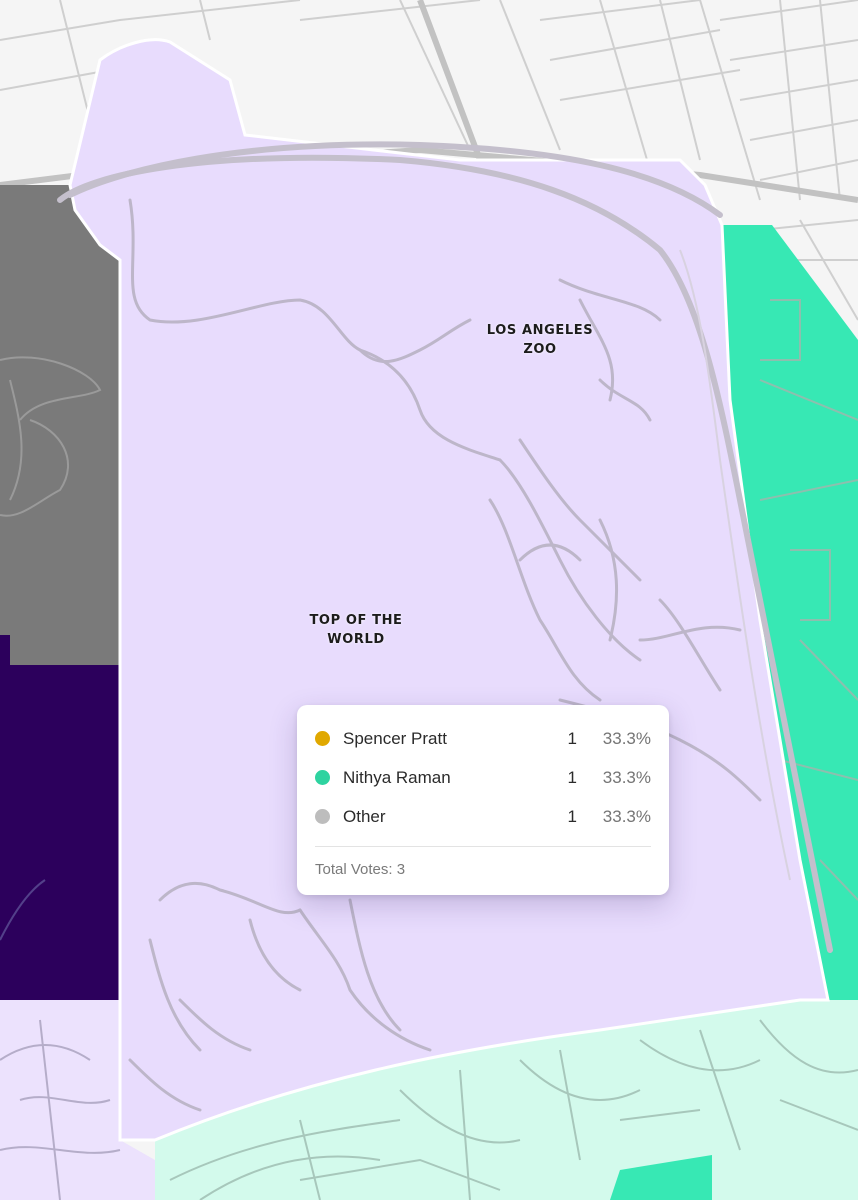 The width and height of the screenshot is (858, 1200). Describe the element at coordinates (360, 869) in the screenshot. I see `total-votes: Total Votes: 3` at that location.